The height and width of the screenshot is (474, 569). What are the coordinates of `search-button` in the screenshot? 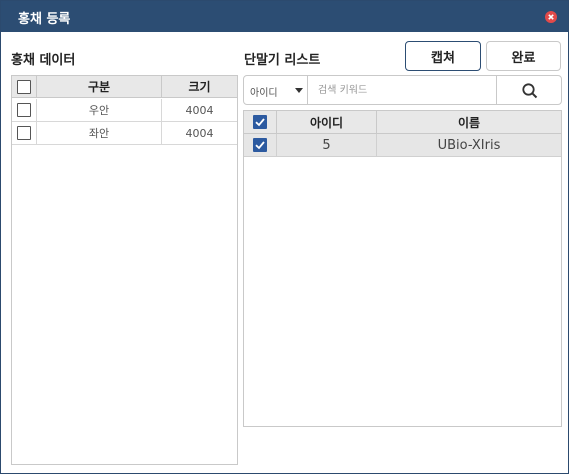 It's located at (528, 90).